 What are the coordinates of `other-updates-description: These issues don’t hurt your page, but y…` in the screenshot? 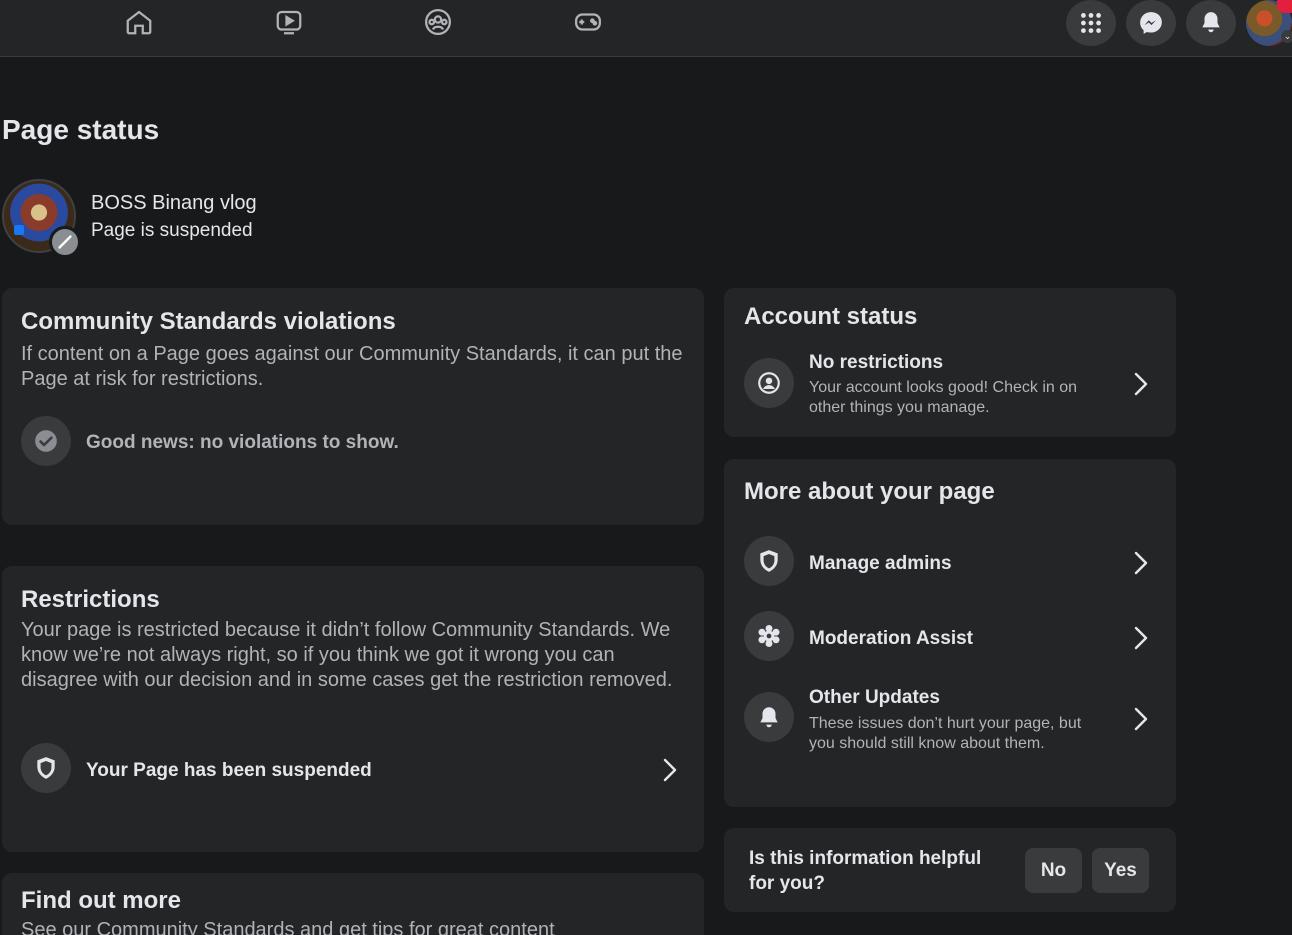 It's located at (945, 733).